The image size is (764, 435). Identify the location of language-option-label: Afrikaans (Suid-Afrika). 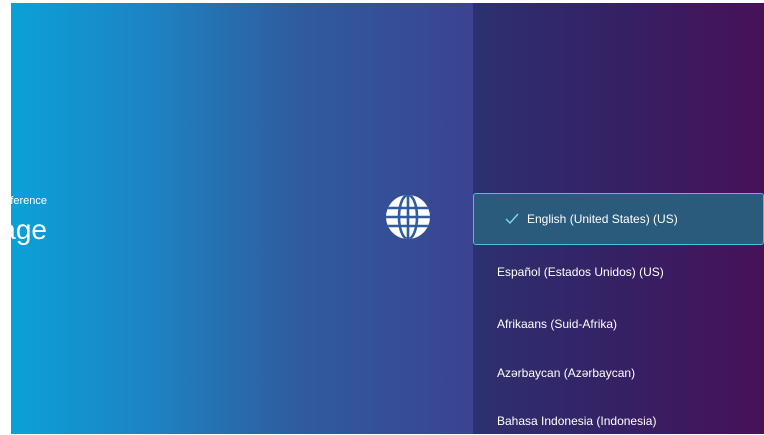
(557, 324).